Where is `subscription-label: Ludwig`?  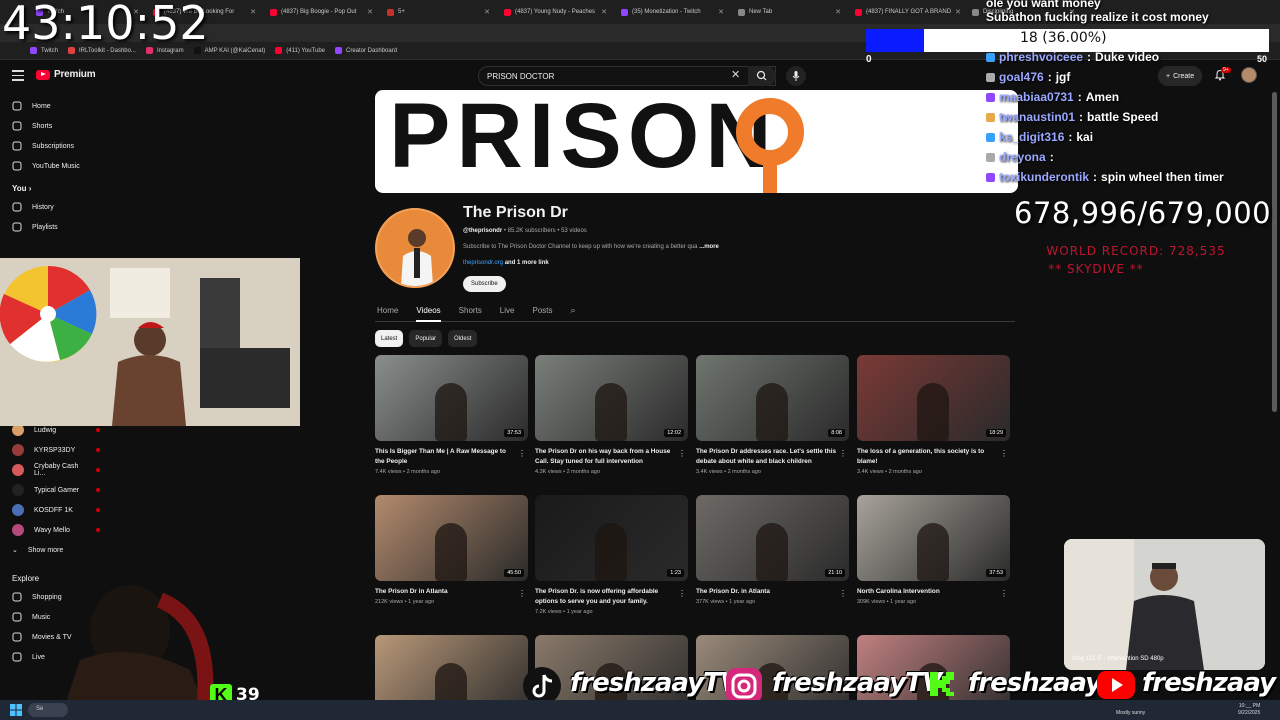
subscription-label: Ludwig is located at coordinates (45, 430).